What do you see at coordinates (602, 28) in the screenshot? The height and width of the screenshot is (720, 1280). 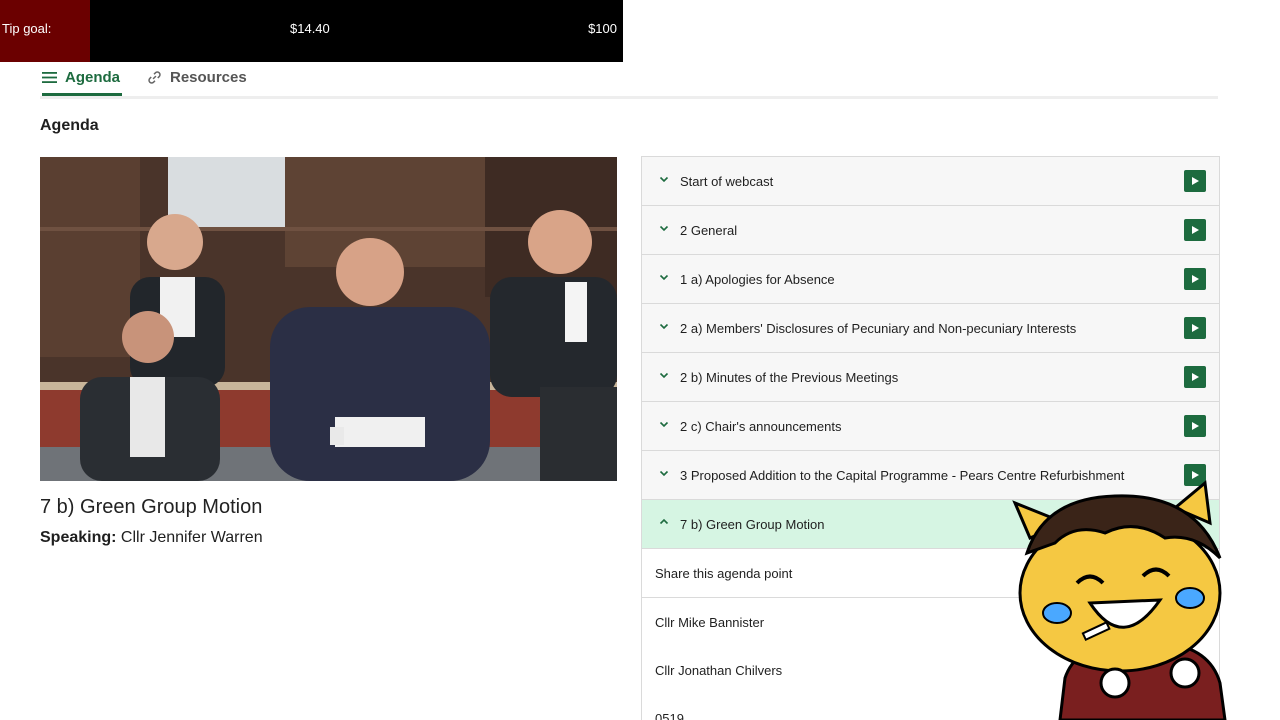 I see `tip-goal-target: $100` at bounding box center [602, 28].